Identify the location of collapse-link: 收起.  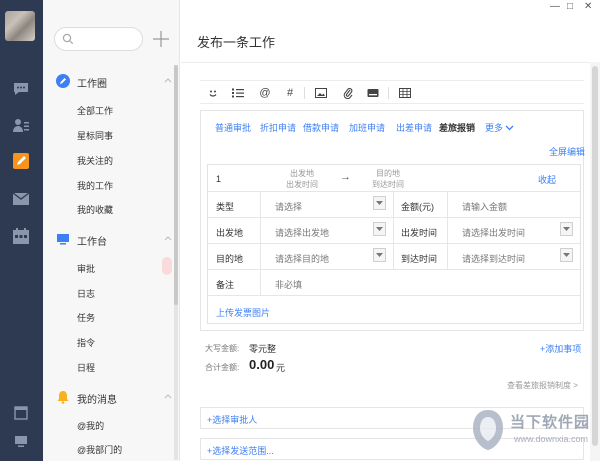
(547, 179).